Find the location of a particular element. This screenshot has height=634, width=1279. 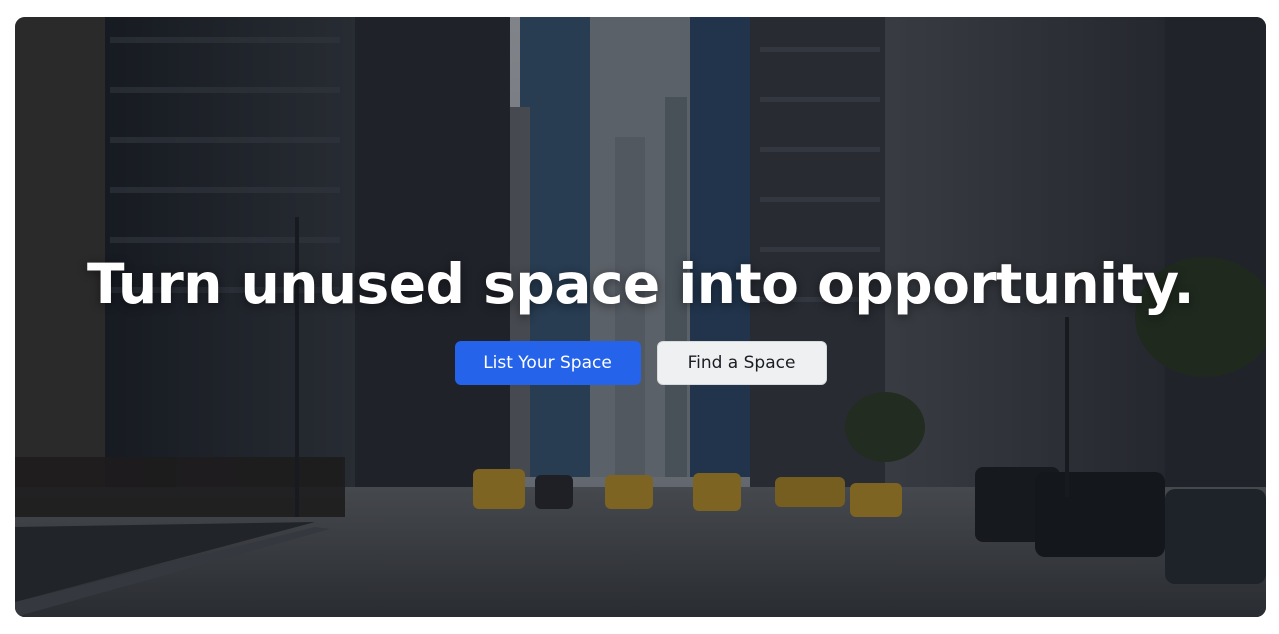

hero-actions: List Your Space Find a Space is located at coordinates (640, 363).